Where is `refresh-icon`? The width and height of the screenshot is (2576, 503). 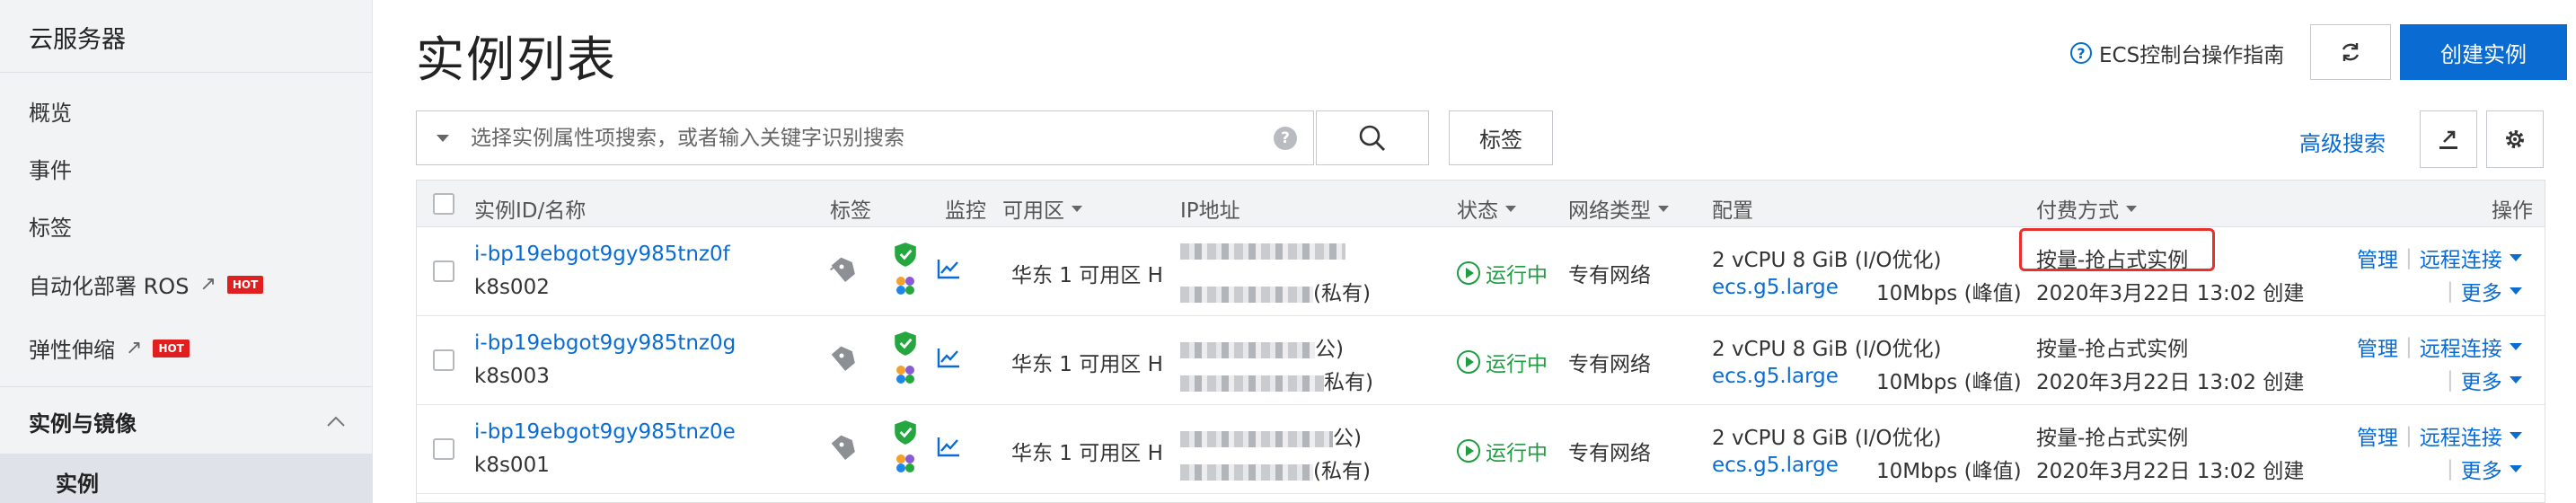 refresh-icon is located at coordinates (2351, 52).